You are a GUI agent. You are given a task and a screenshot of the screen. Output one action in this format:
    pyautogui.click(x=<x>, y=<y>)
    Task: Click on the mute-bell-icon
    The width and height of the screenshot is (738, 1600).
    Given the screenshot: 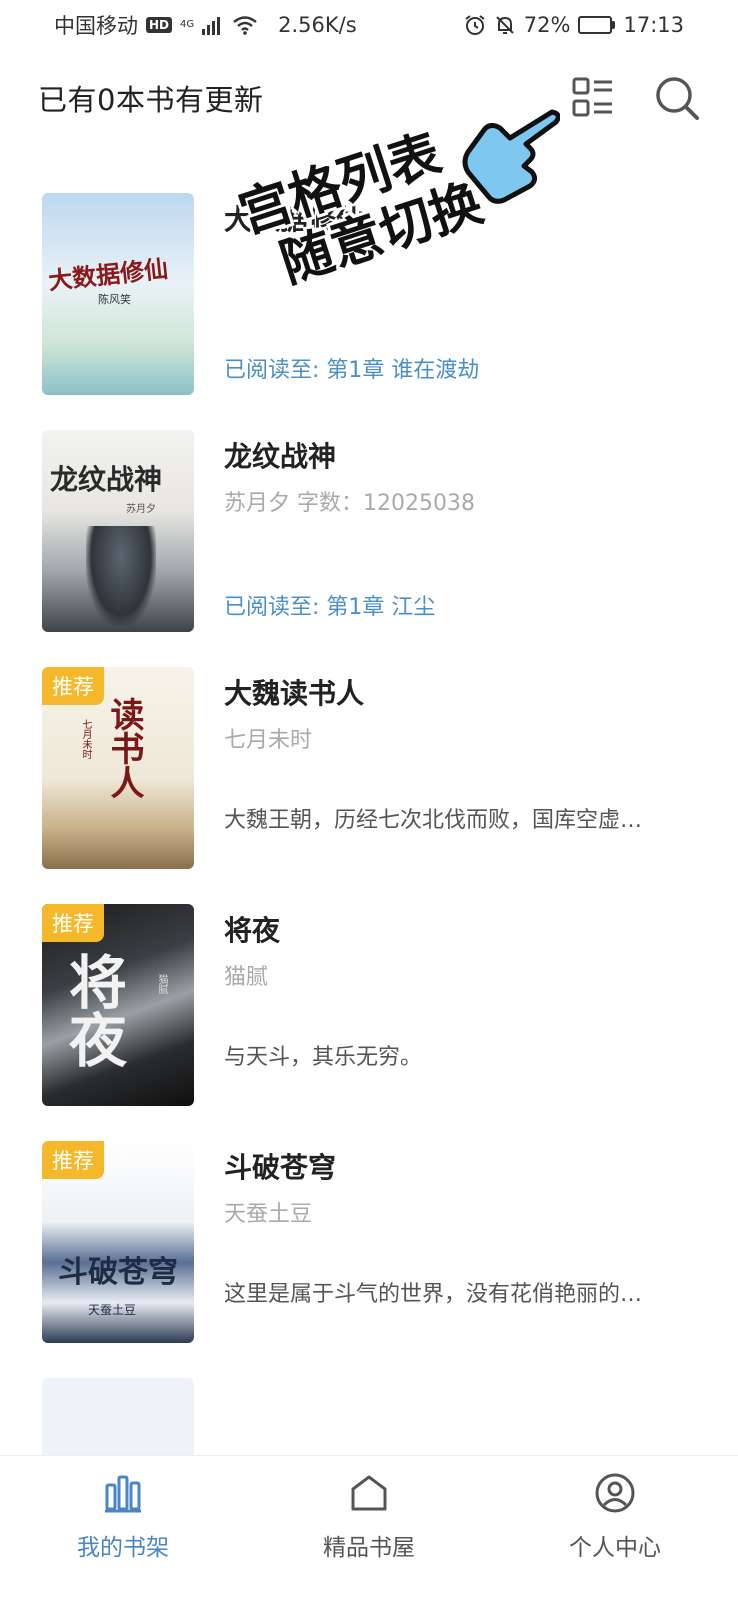 What is the action you would take?
    pyautogui.click(x=505, y=25)
    